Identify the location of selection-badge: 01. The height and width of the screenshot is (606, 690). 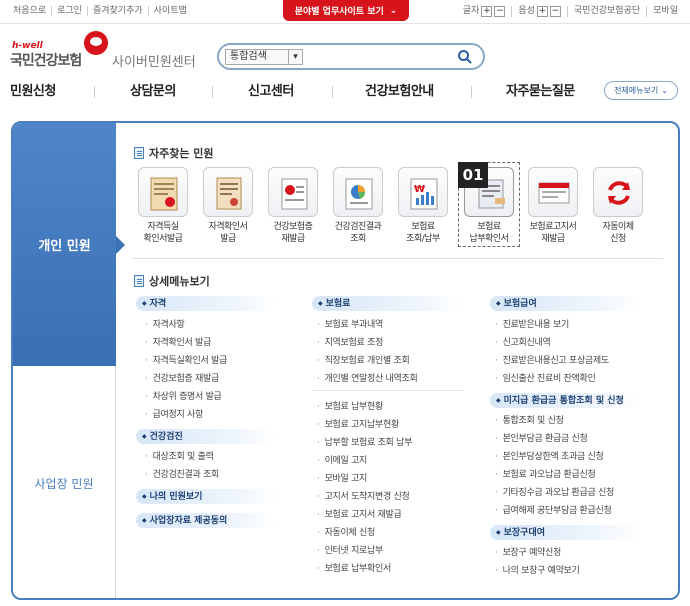
(473, 175).